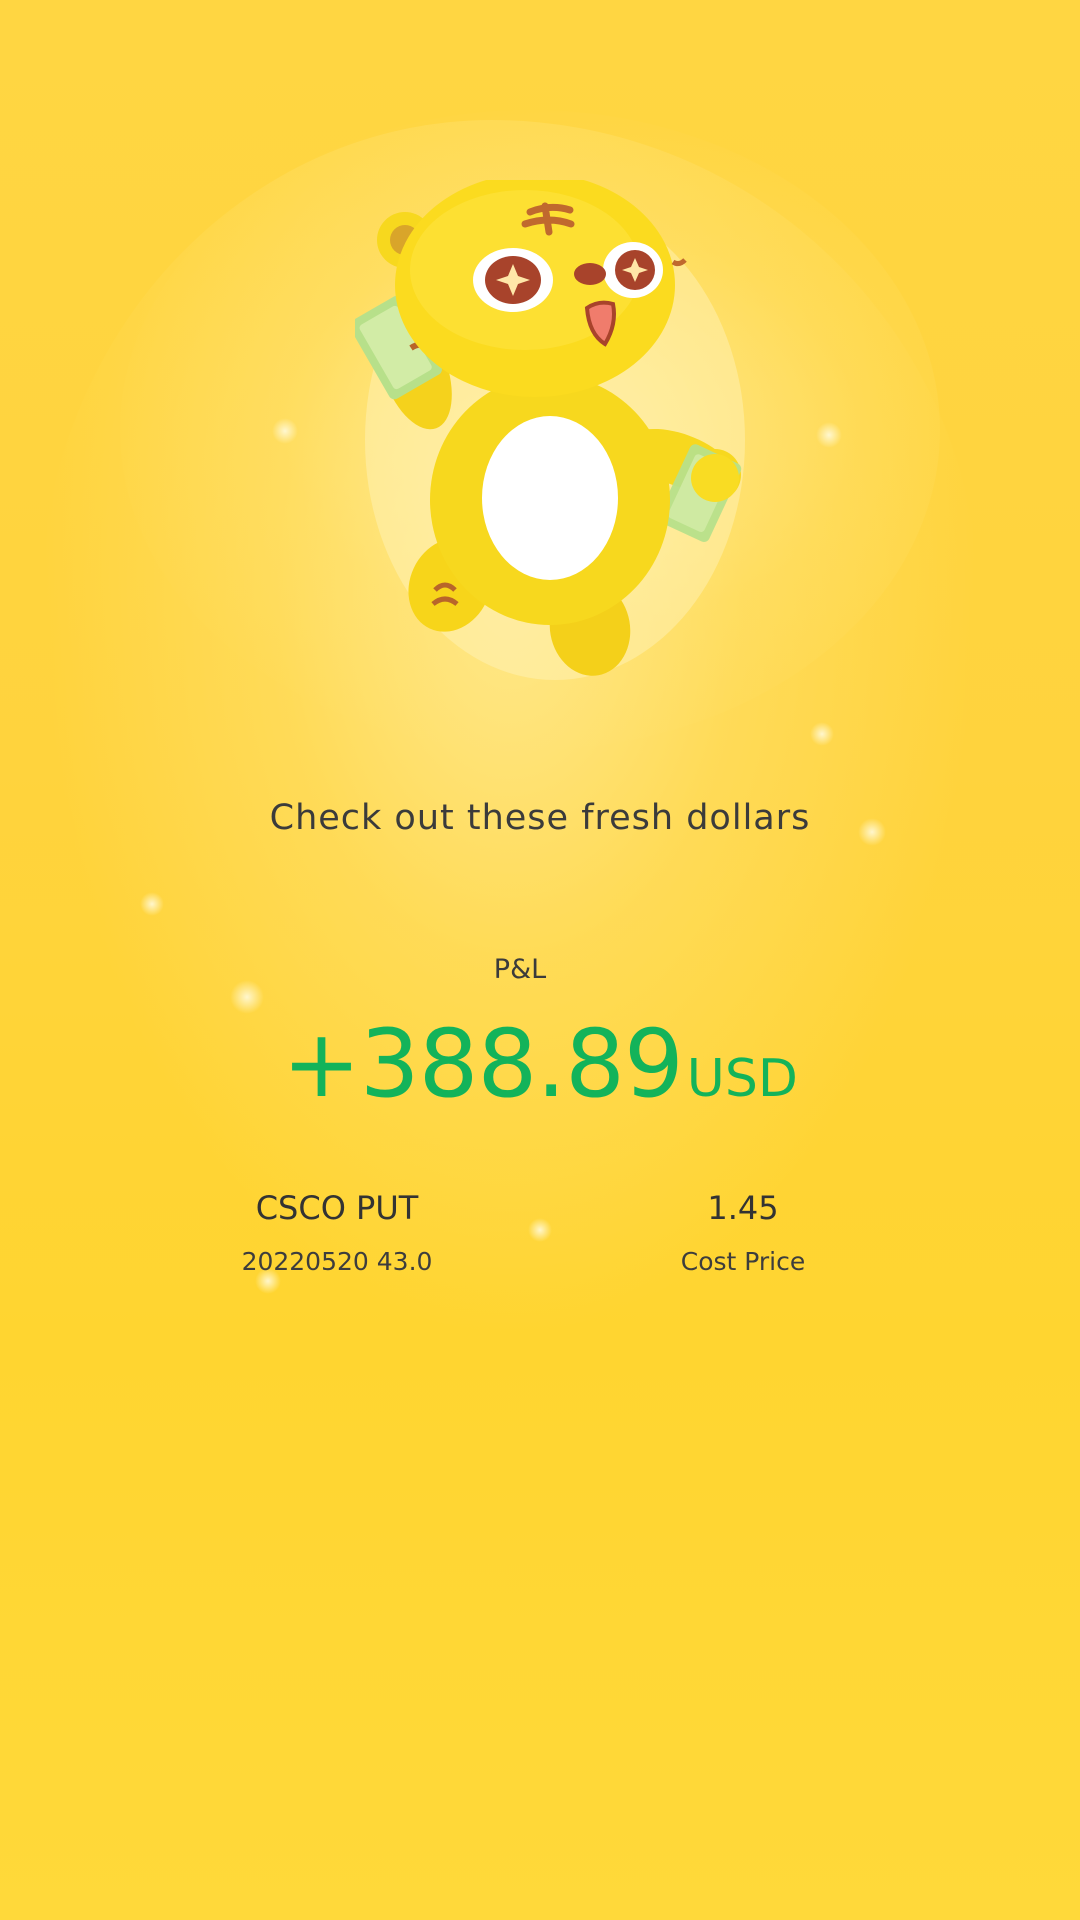 The width and height of the screenshot is (1080, 1920). What do you see at coordinates (337, 1230) in the screenshot?
I see `position-info: CSCO PUT 20220520 43.0` at bounding box center [337, 1230].